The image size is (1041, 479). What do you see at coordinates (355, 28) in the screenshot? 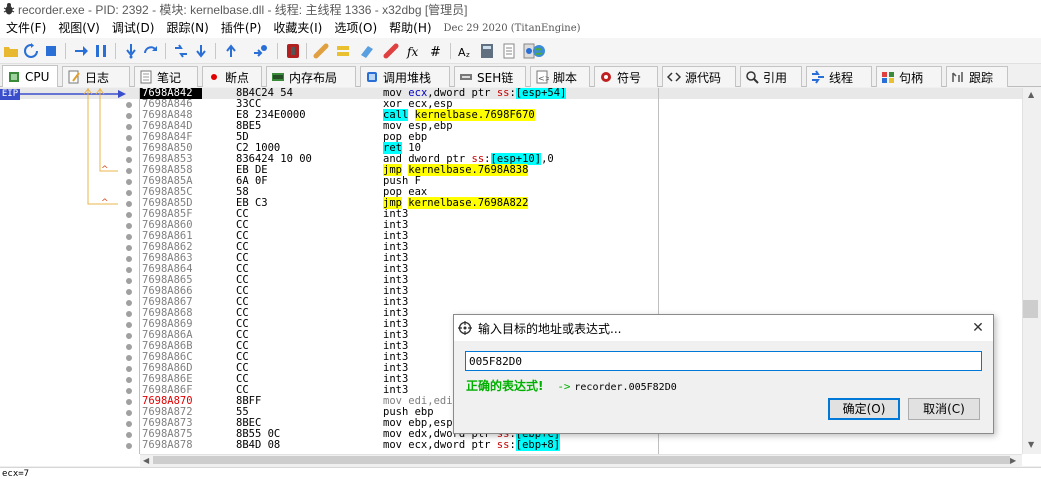
I see `menu-options: 选项(O)` at bounding box center [355, 28].